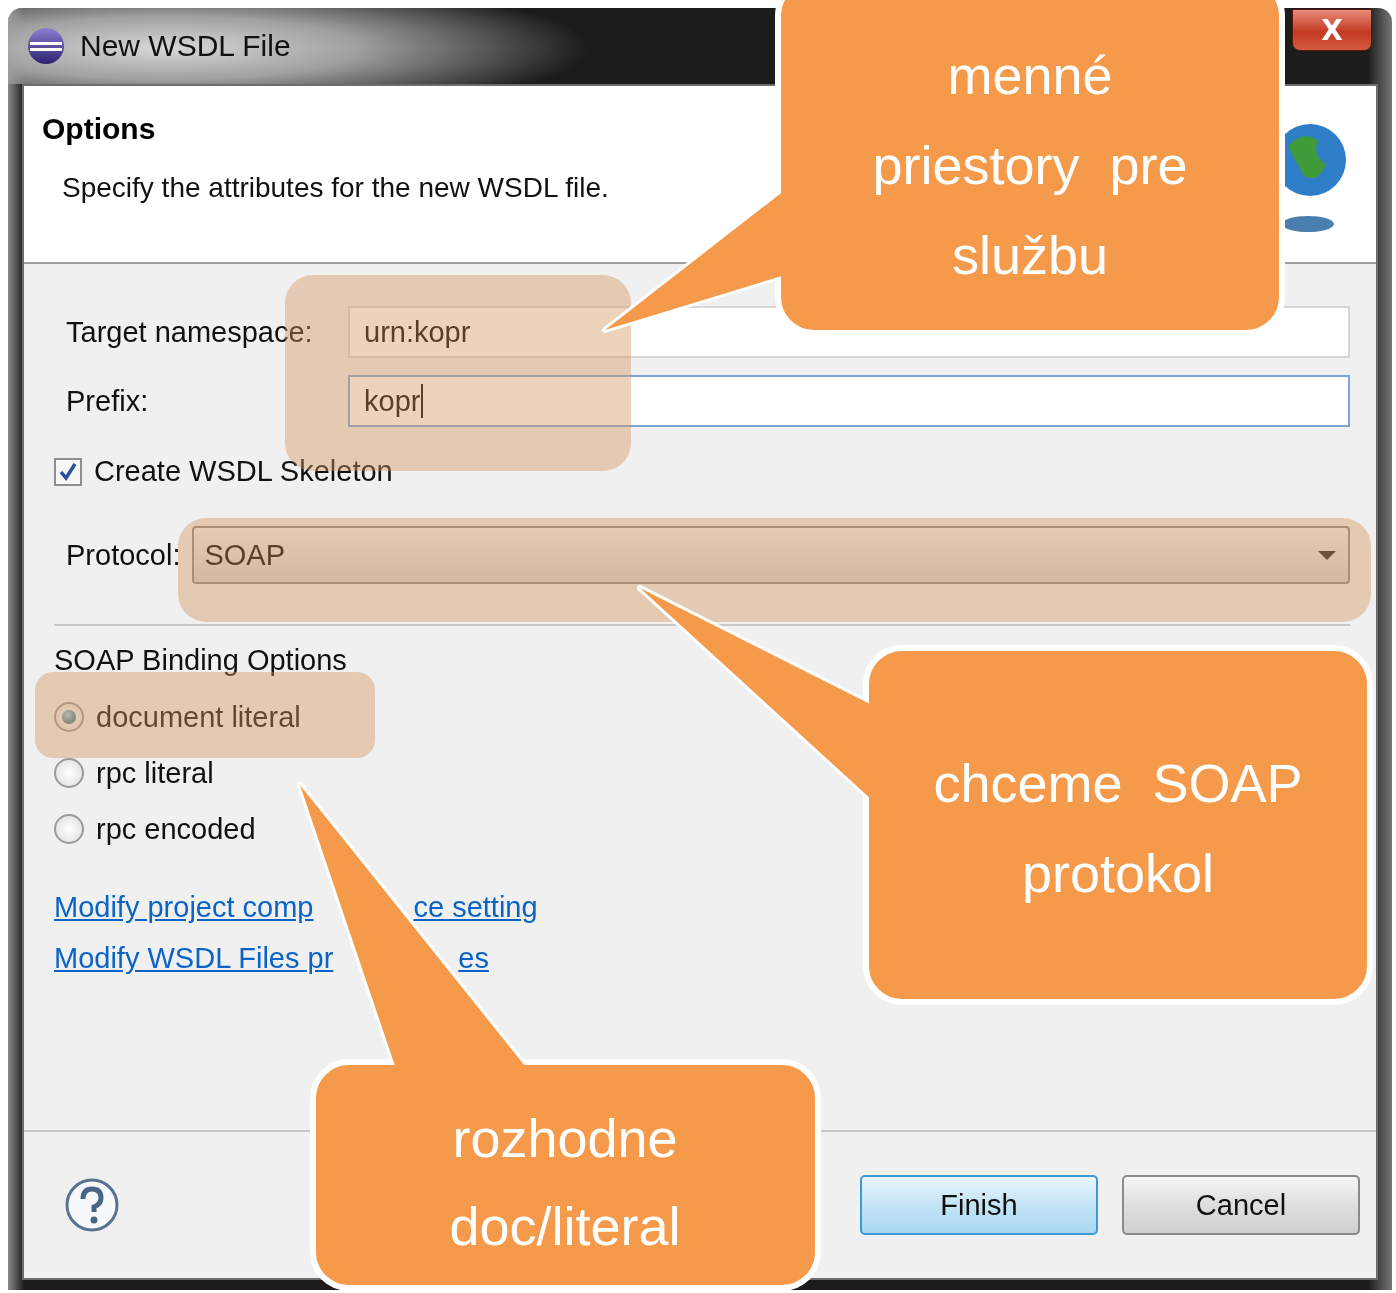 Image resolution: width=1396 pixels, height=1293 pixels. What do you see at coordinates (123, 555) in the screenshot?
I see `protocol-label: Protocol:` at bounding box center [123, 555].